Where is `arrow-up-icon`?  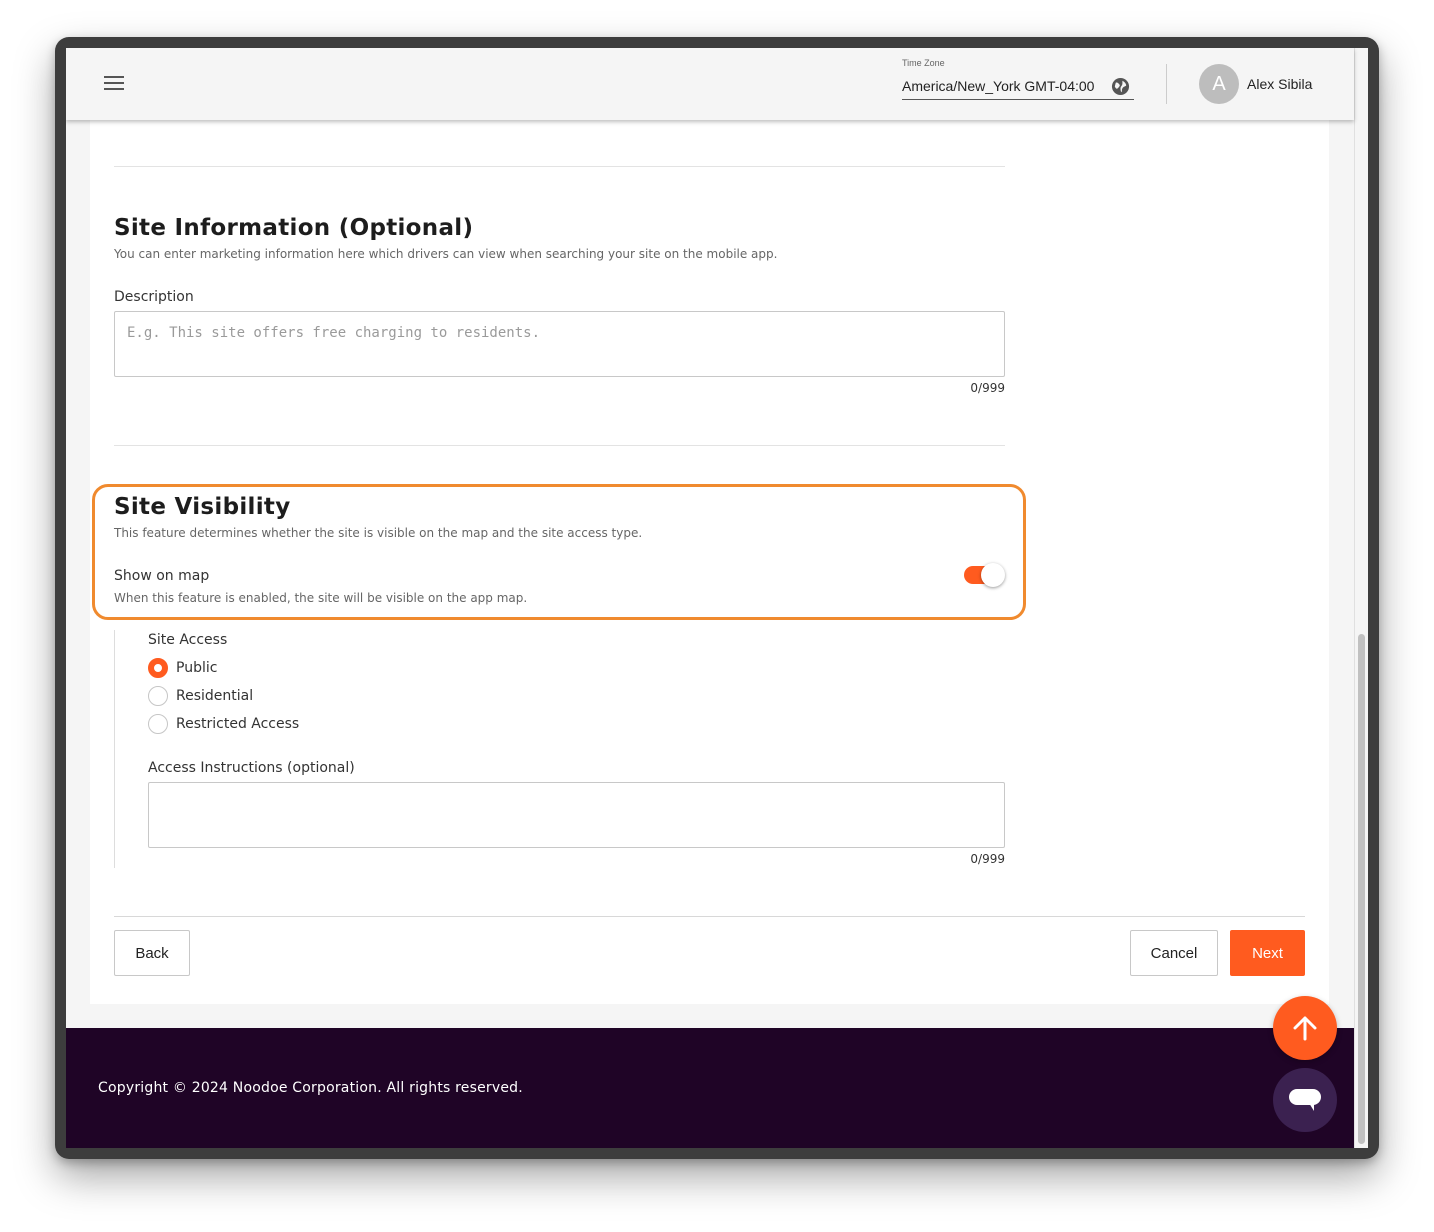 arrow-up-icon is located at coordinates (1305, 1028).